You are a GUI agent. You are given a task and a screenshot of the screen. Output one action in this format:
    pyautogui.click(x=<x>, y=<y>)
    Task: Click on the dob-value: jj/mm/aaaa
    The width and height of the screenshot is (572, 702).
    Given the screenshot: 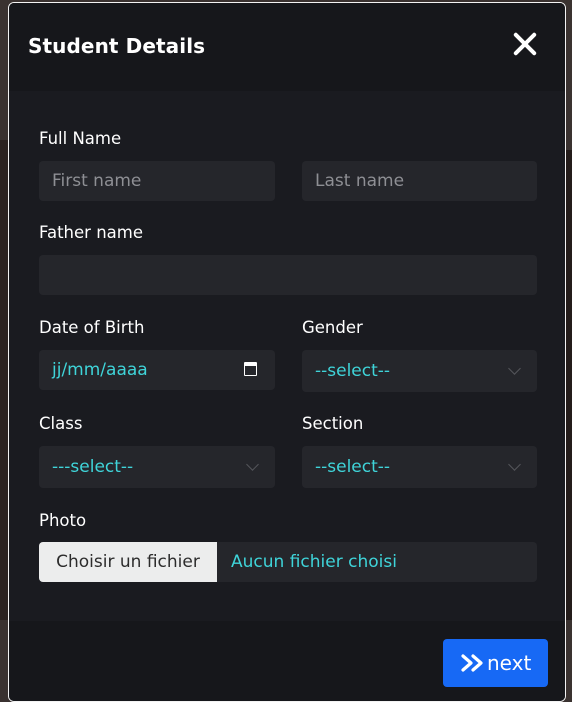 What is the action you would take?
    pyautogui.click(x=100, y=370)
    